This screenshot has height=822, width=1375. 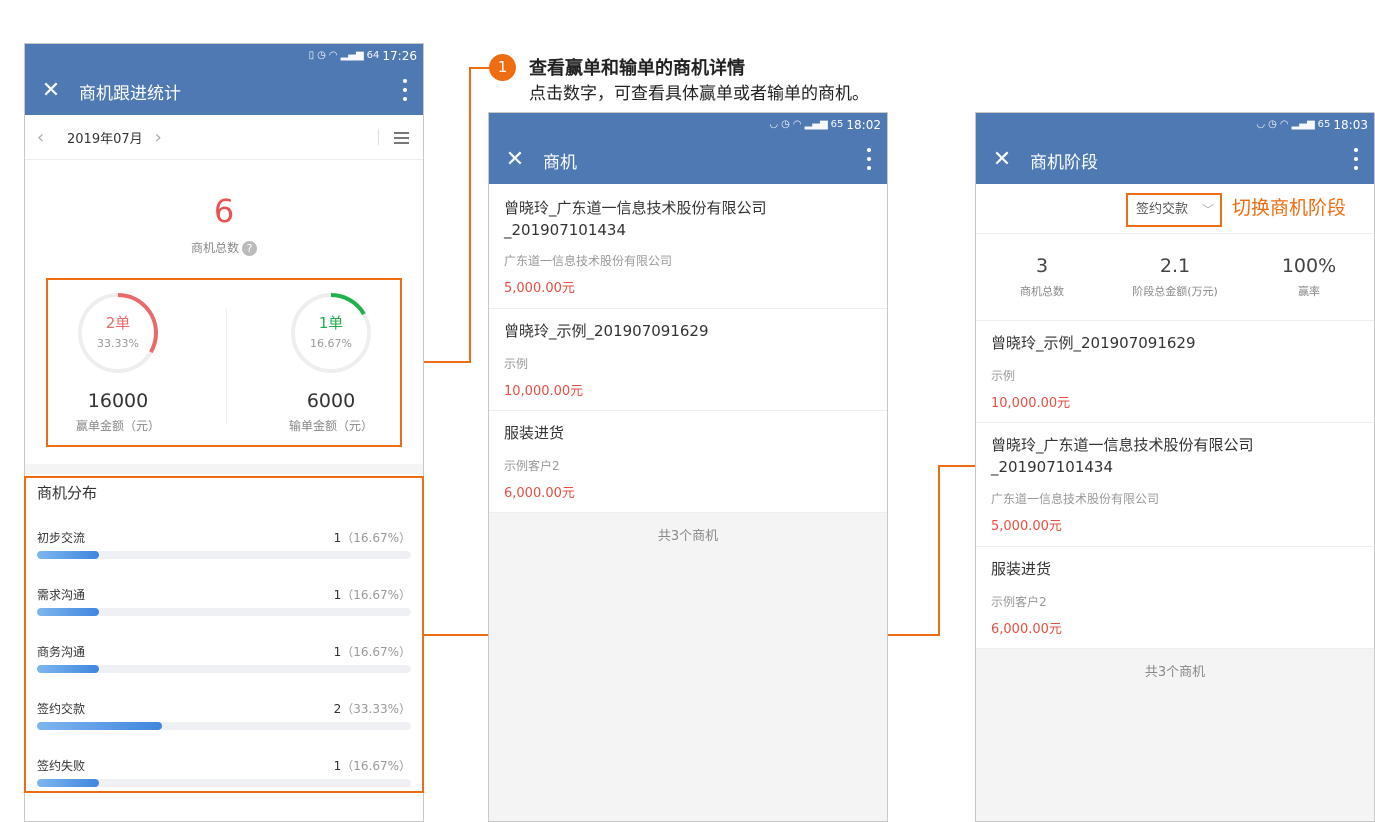 What do you see at coordinates (399, 55) in the screenshot?
I see `status-time: 17:26` at bounding box center [399, 55].